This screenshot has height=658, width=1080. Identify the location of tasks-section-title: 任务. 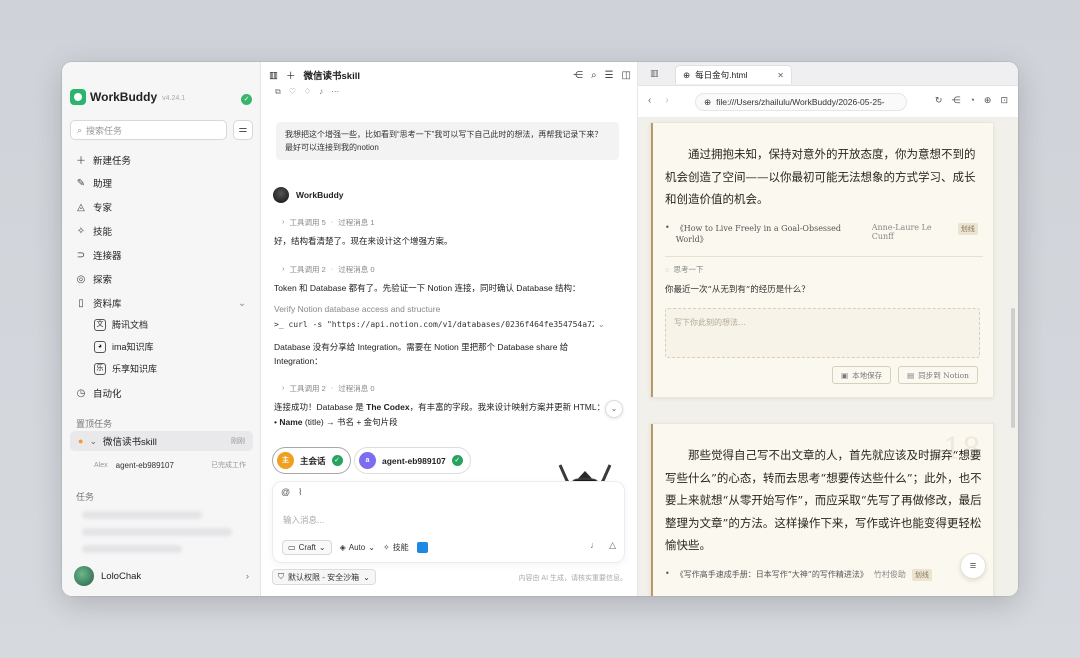
(85, 497).